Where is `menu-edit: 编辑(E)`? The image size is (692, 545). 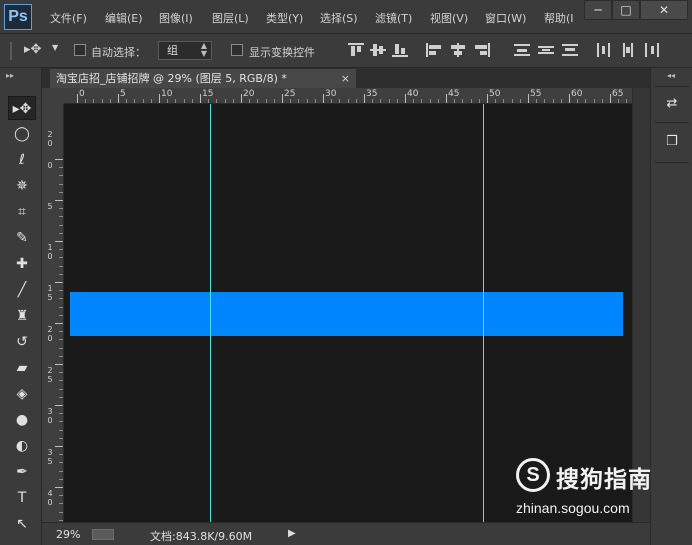
menu-edit: 编辑(E) is located at coordinates (124, 18).